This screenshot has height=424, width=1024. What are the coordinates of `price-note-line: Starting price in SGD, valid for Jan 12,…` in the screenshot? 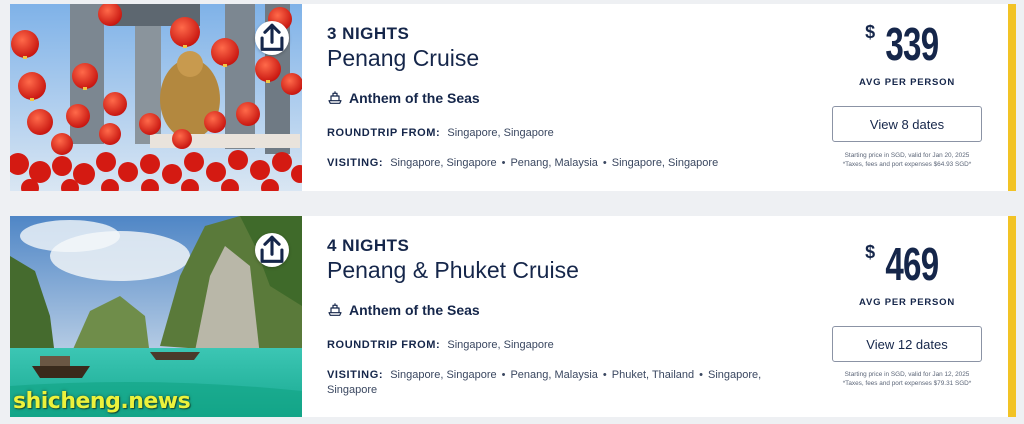 It's located at (907, 374).